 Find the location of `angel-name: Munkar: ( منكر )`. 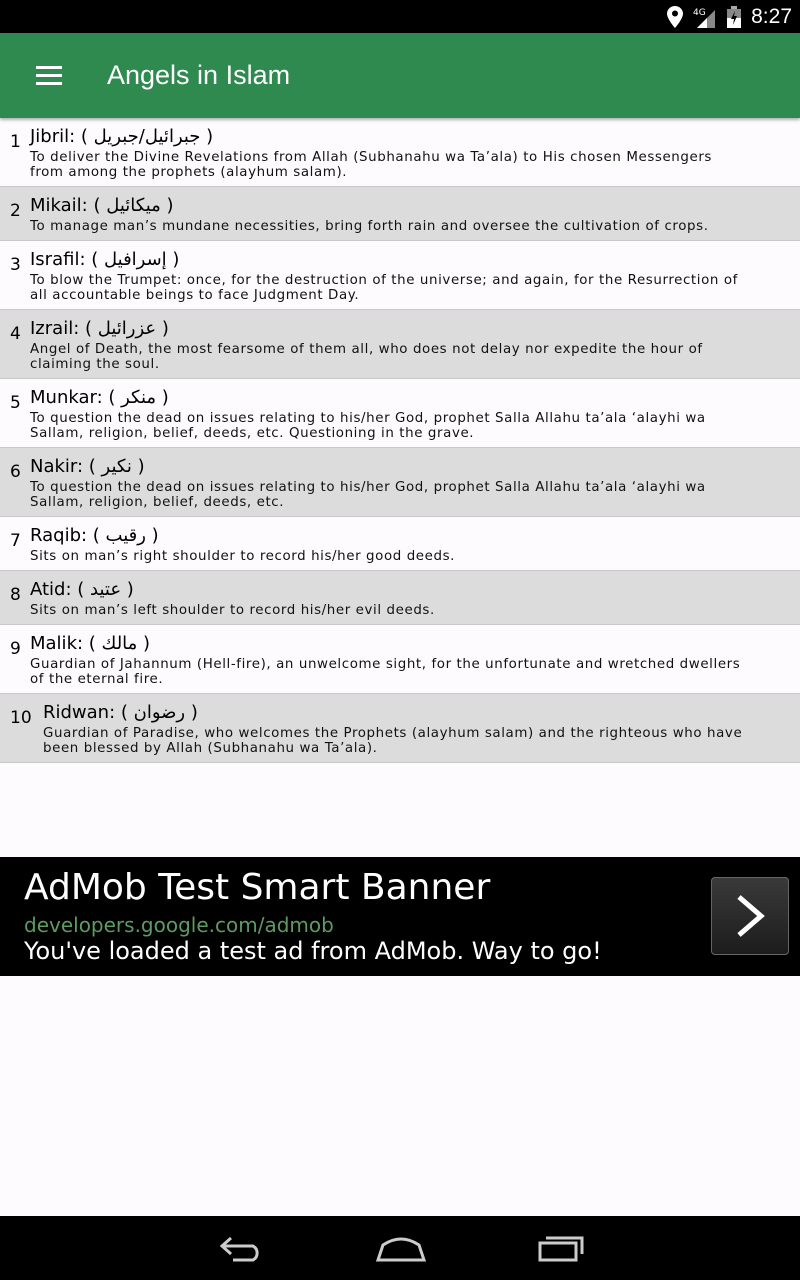

angel-name: Munkar: ( منكر ) is located at coordinates (99, 397).